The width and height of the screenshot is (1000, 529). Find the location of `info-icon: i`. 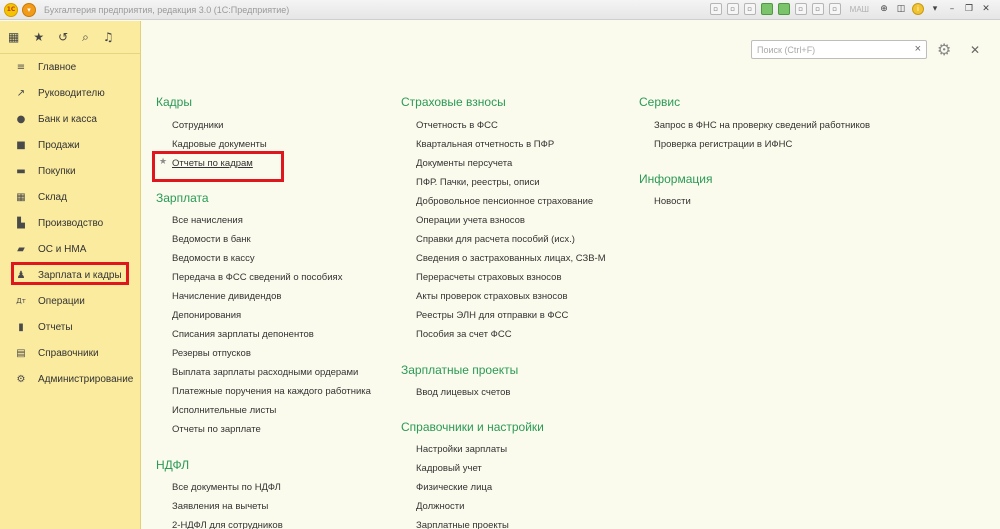

info-icon: i is located at coordinates (918, 9).